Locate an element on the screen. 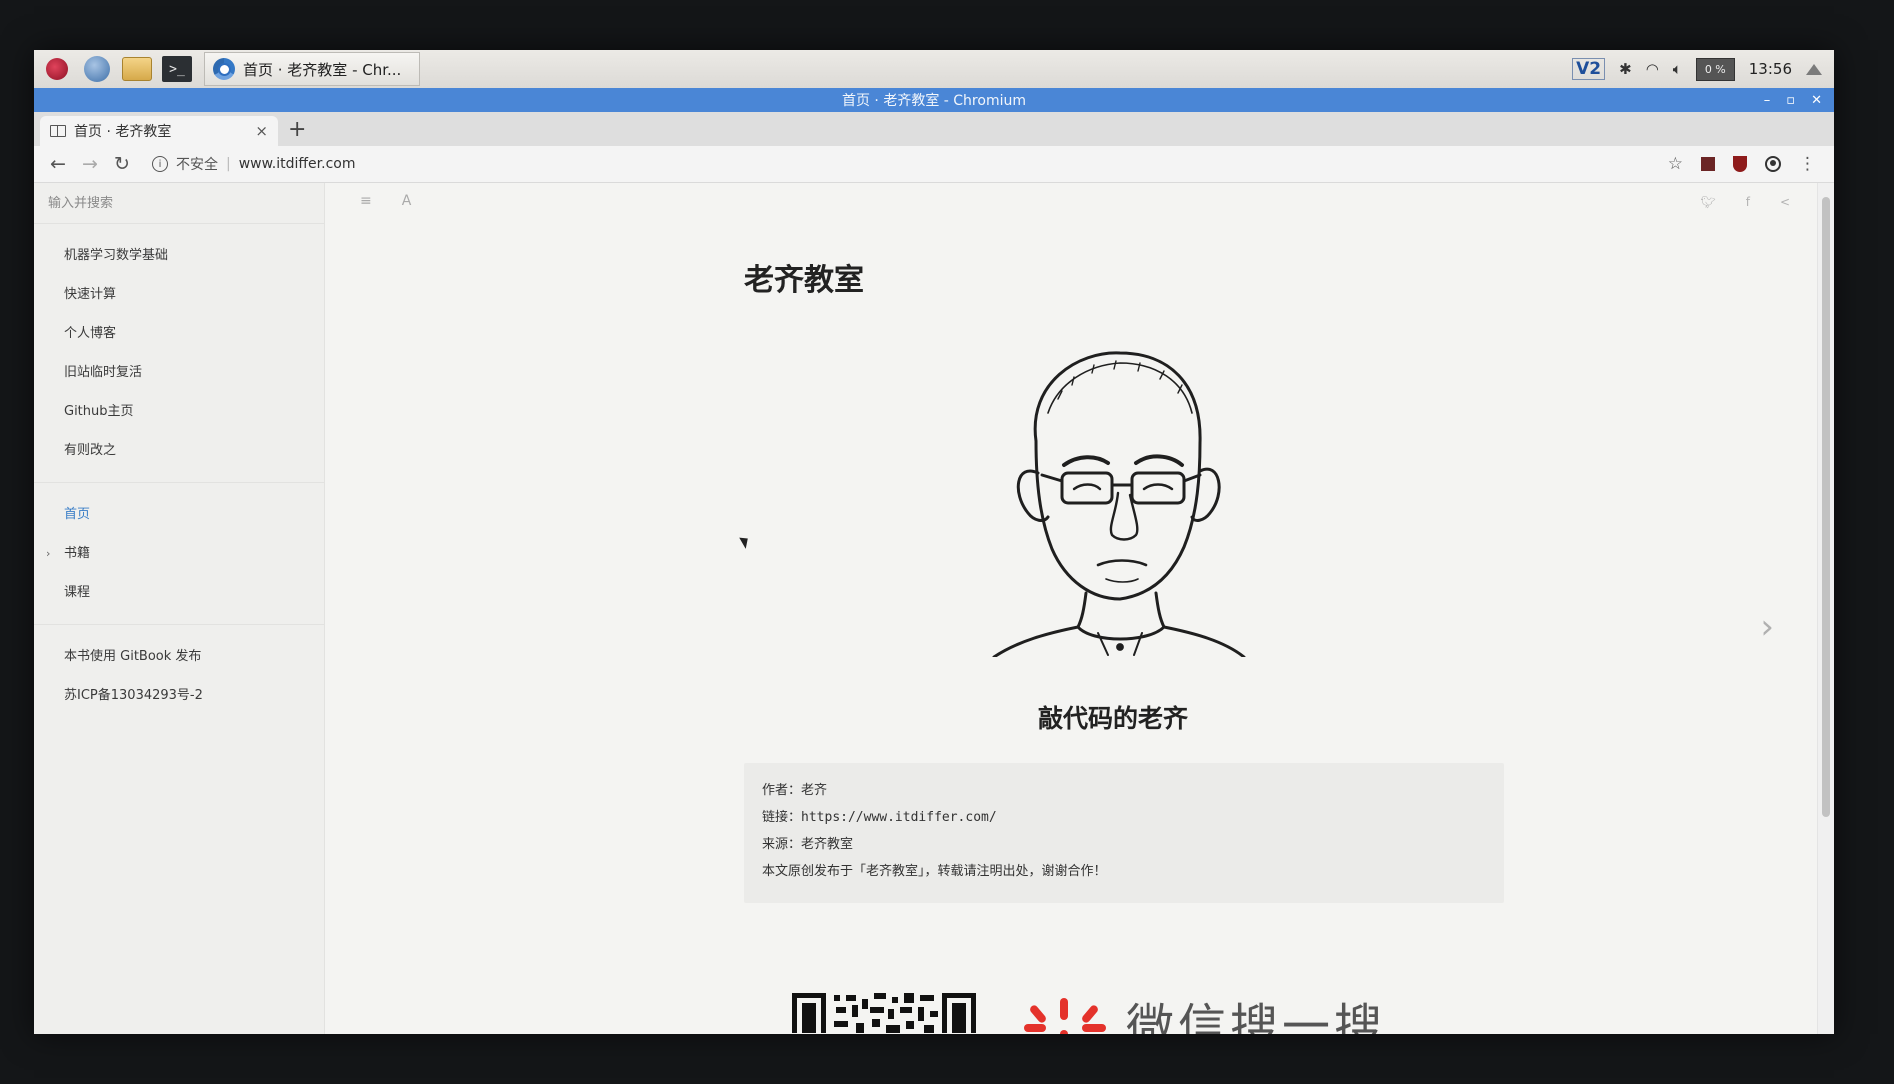  qr-code-image is located at coordinates (884, 1013).